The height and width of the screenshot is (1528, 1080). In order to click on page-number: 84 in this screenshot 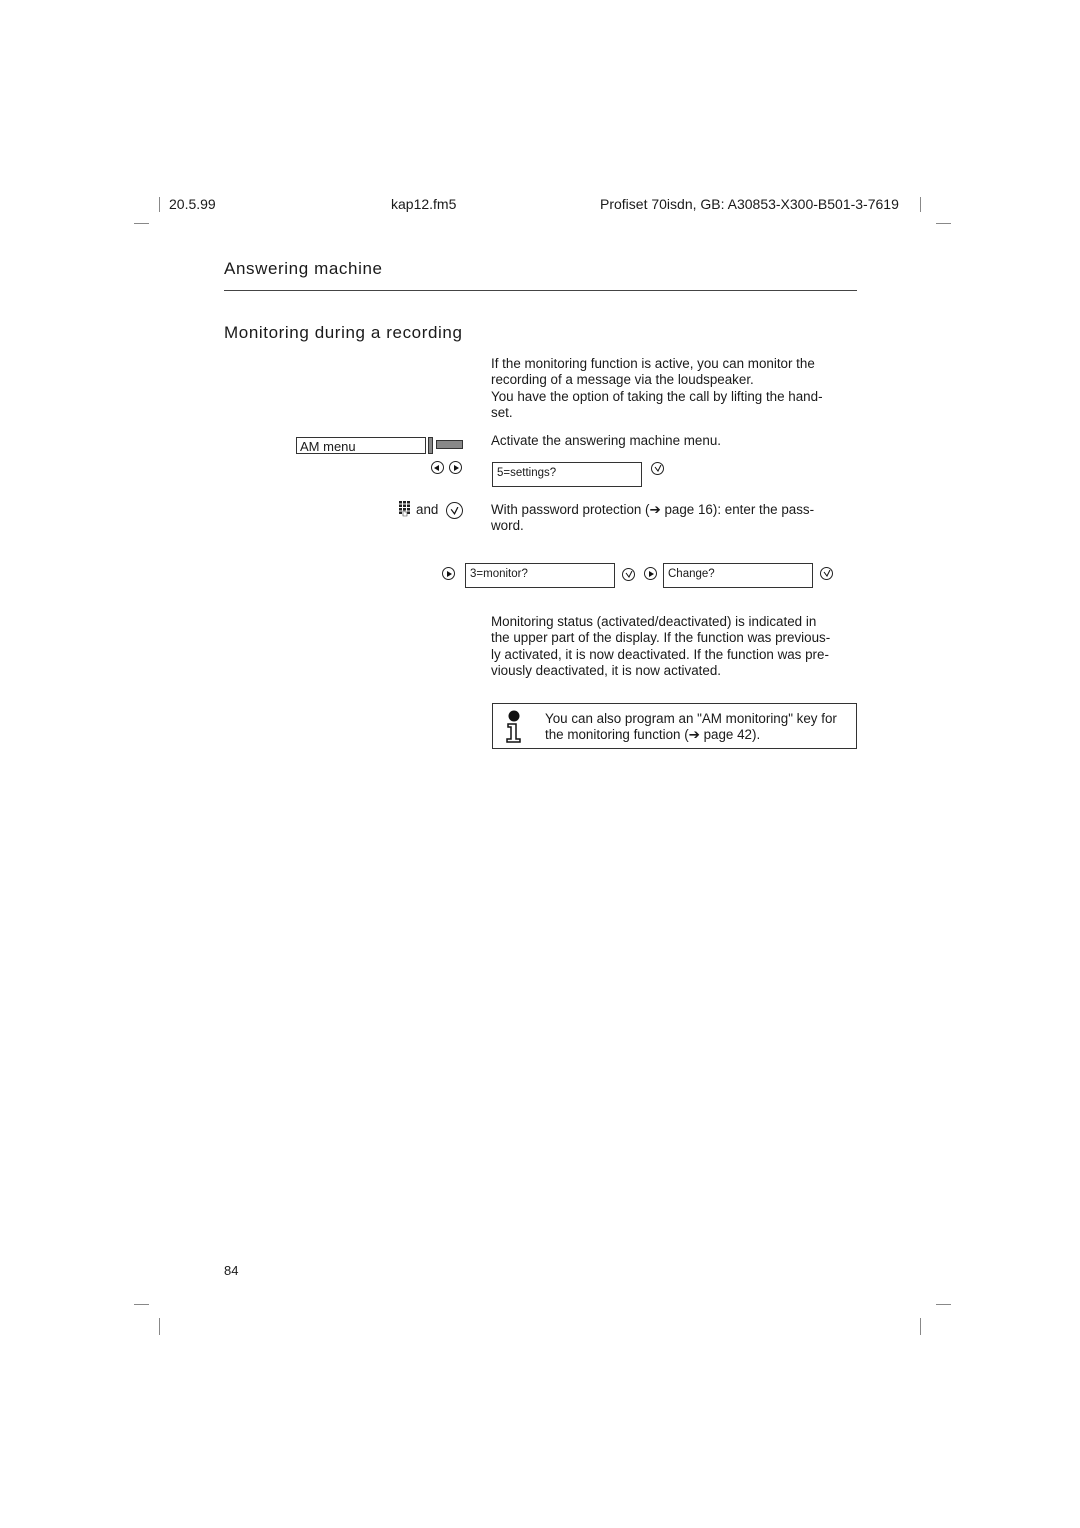, I will do `click(231, 1270)`.